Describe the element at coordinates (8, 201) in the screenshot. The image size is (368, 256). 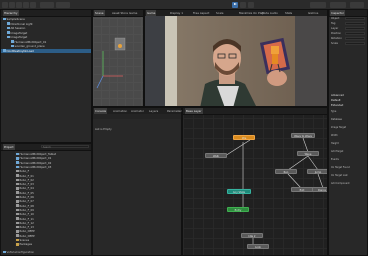
I see `project-folder-tree` at that location.